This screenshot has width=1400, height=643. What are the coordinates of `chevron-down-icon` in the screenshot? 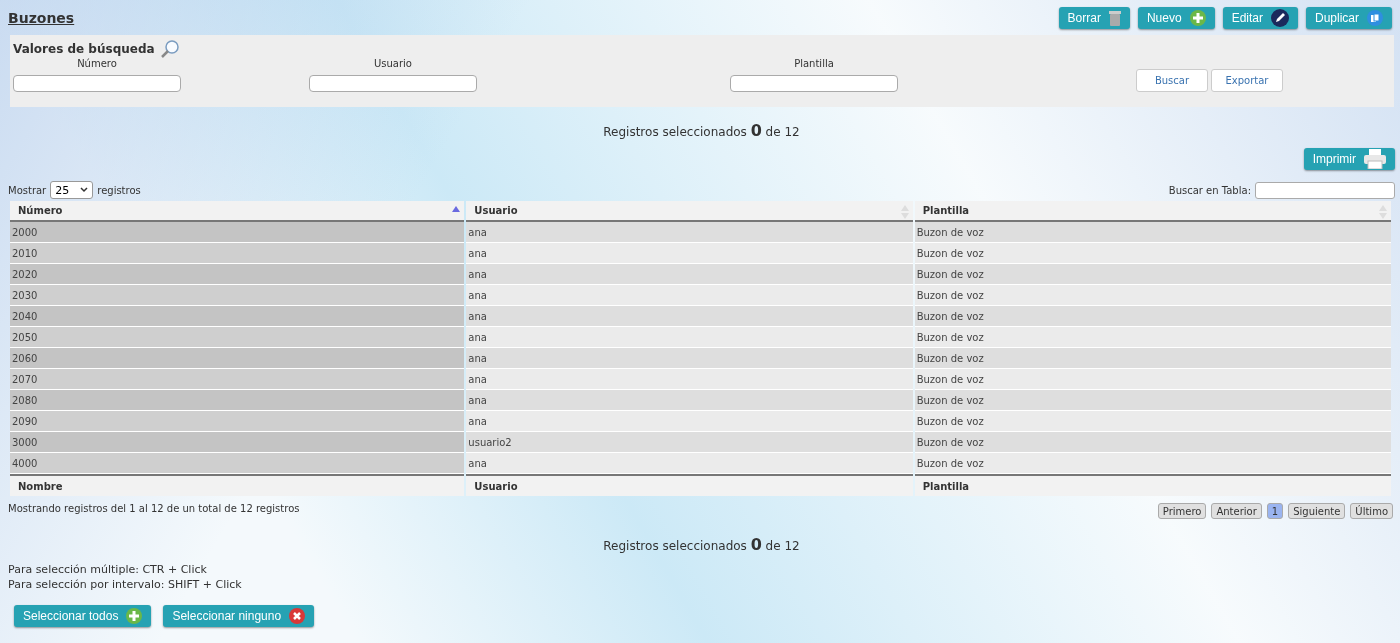 It's located at (84, 190).